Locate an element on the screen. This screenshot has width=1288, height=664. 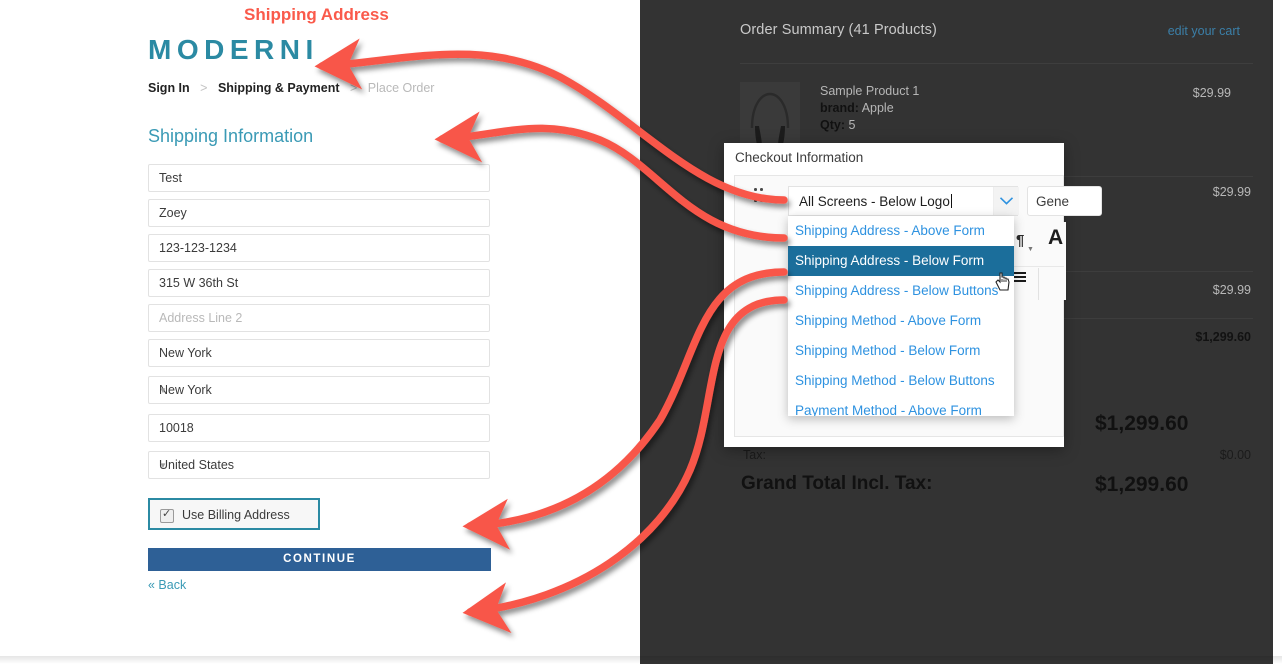
type-select: Gene is located at coordinates (1064, 201).